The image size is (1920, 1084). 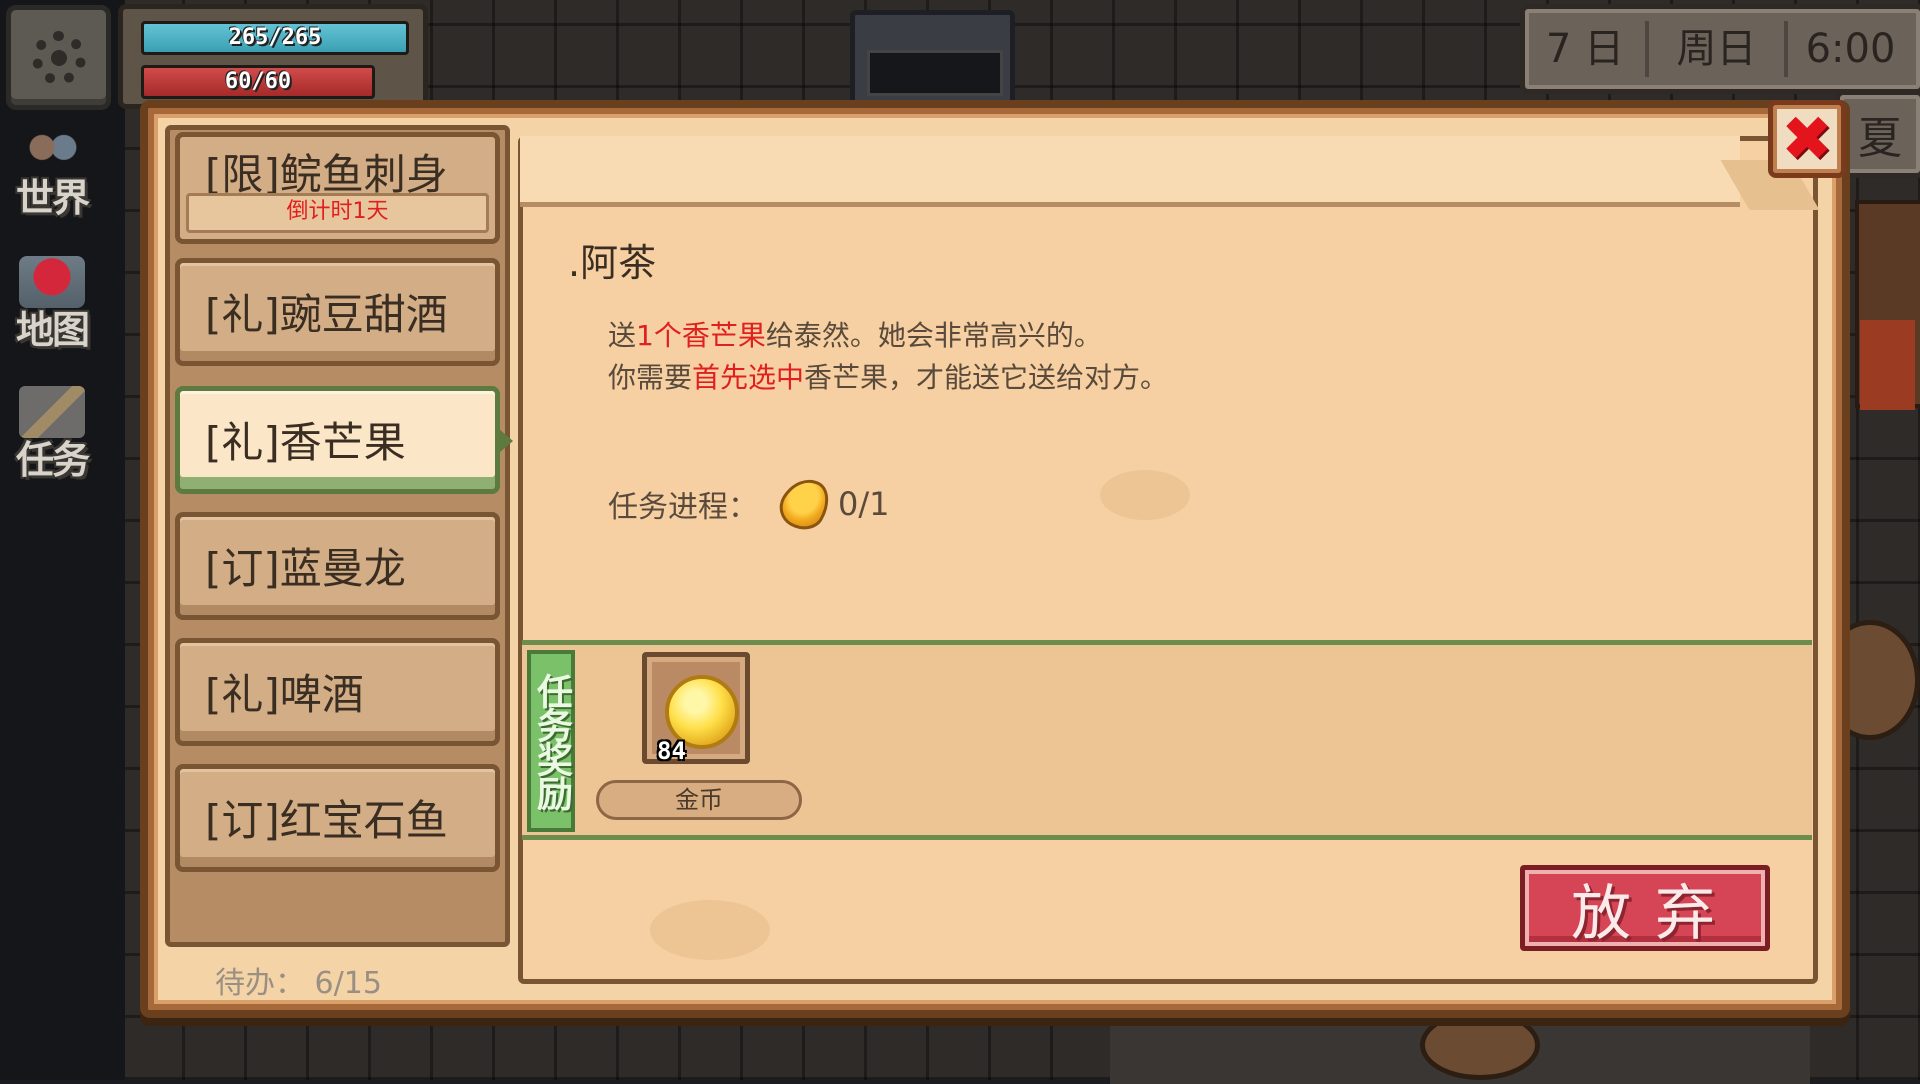 I want to click on progress-value: 0/1, so click(x=864, y=504).